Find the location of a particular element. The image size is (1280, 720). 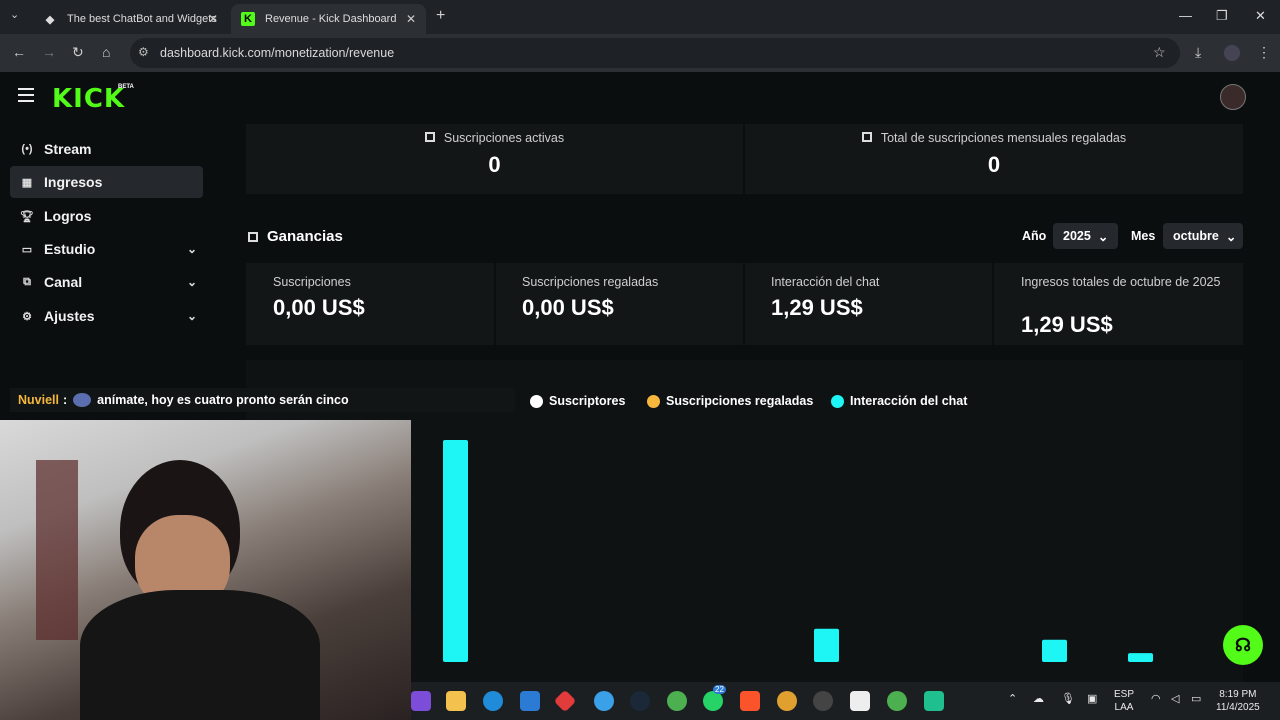

chat-username: Nuviell is located at coordinates (38, 400).